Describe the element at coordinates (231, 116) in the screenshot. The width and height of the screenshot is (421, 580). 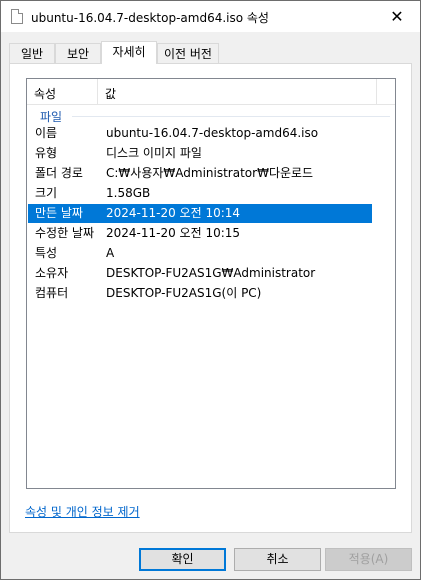
I see `group-divider` at that location.